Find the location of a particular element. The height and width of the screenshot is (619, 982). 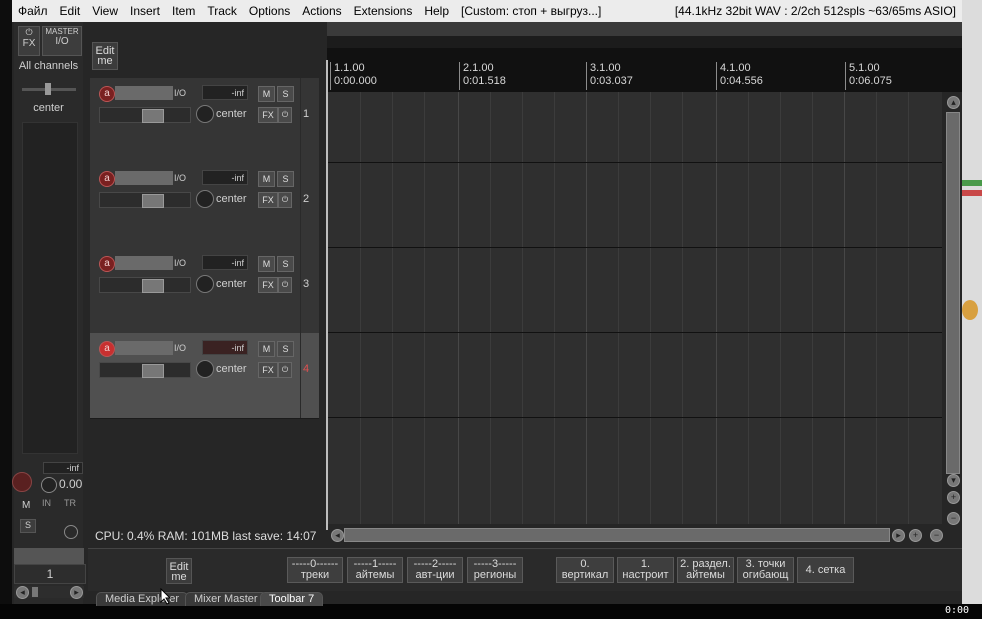

mixer-scrollbar: ◂ ▸ is located at coordinates (49, 592).